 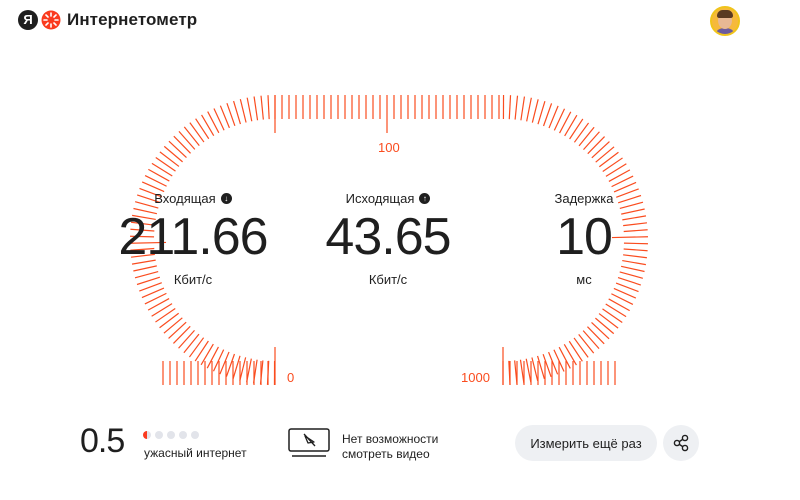 I want to click on upload-unit: Кбит/с, so click(x=388, y=279).